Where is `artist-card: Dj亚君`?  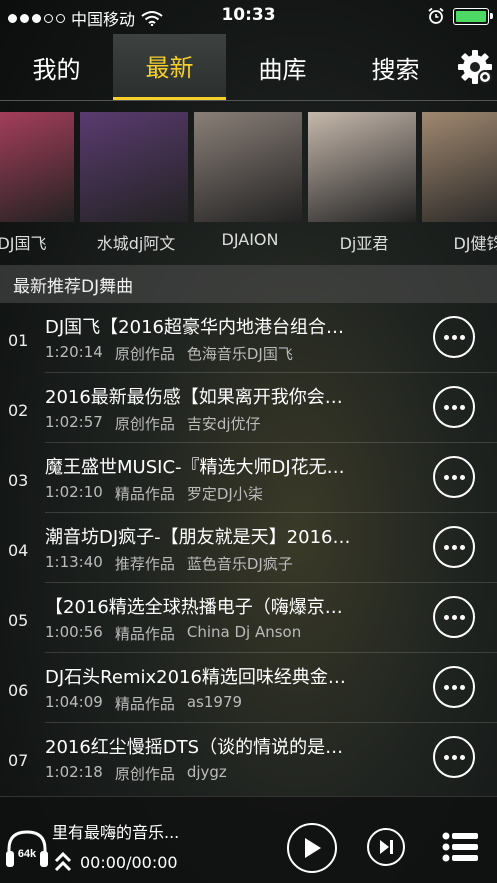 artist-card: Dj亚君 is located at coordinates (364, 183).